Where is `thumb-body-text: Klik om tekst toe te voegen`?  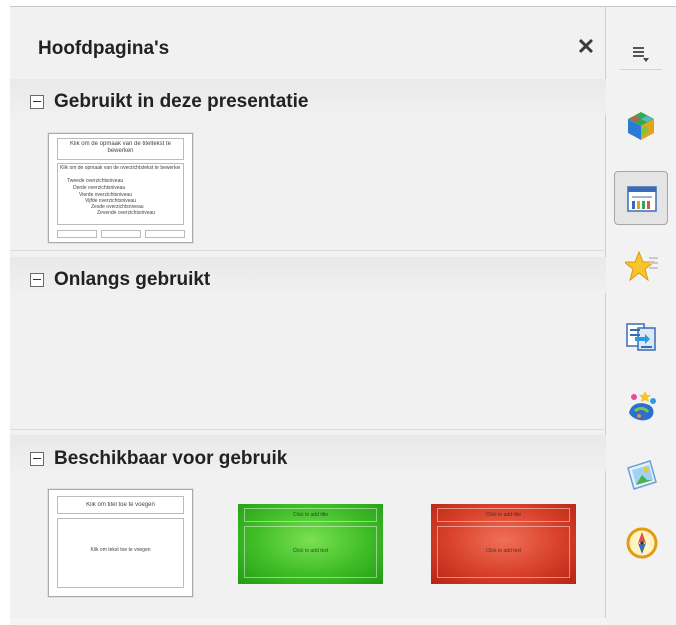
thumb-body-text: Klik om tekst toe te voegen is located at coordinates (120, 550).